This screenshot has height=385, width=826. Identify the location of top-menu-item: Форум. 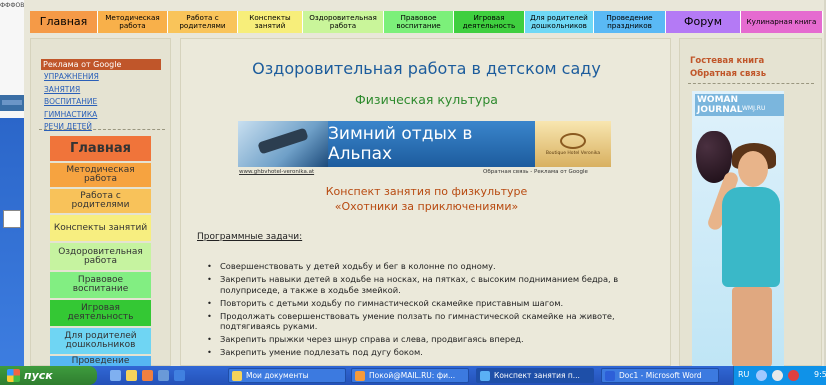
(703, 22).